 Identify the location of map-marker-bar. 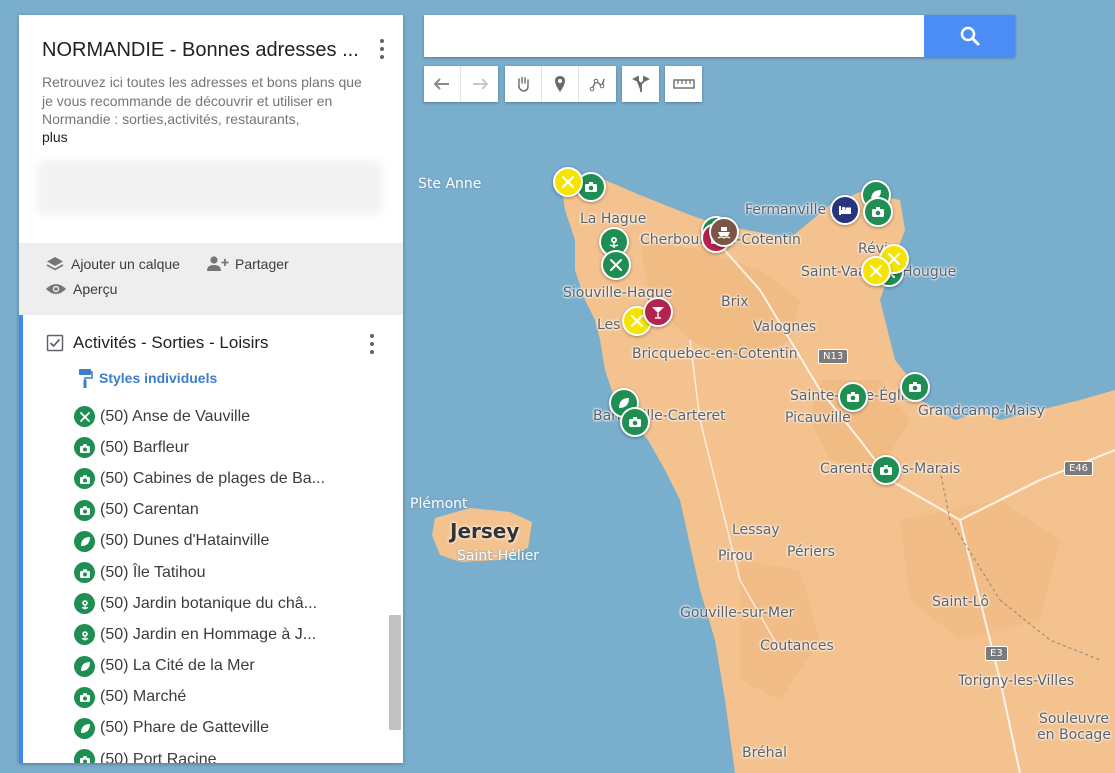
(658, 312).